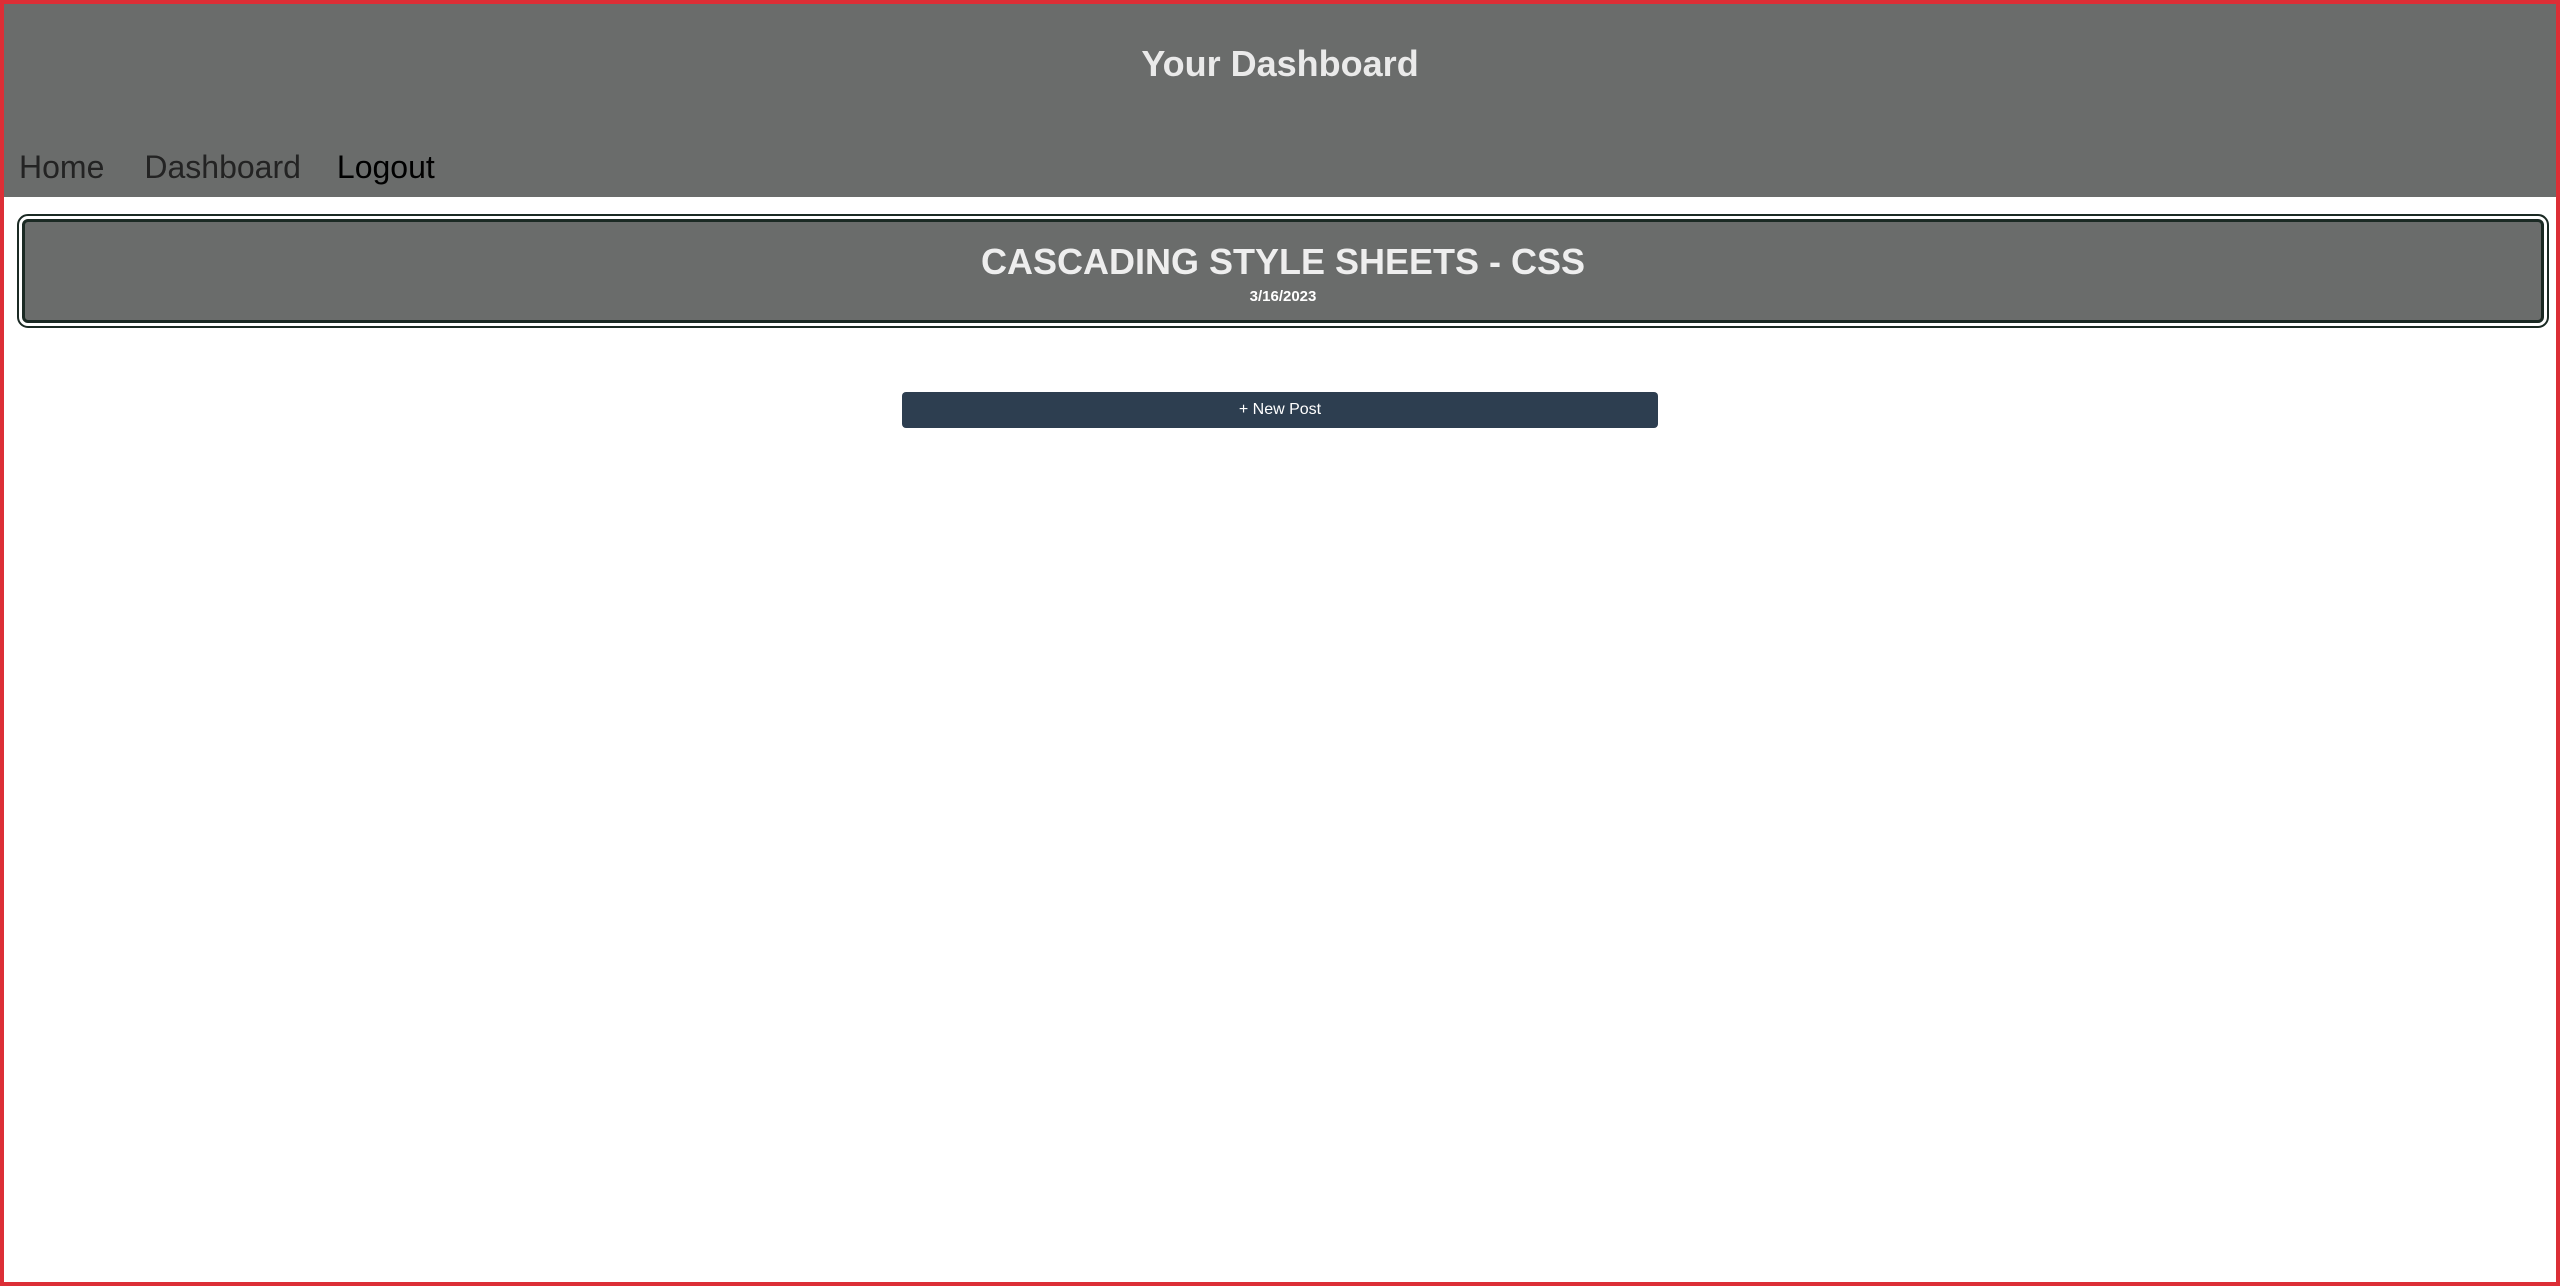  Describe the element at coordinates (386, 167) in the screenshot. I see `nav-logout-link: Logout` at that location.